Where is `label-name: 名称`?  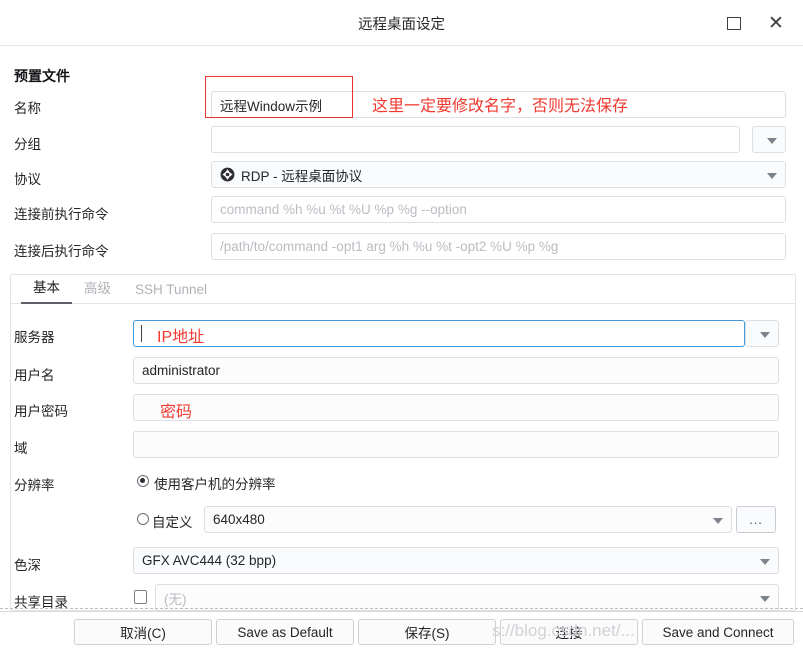
label-name: 名称 is located at coordinates (27, 108).